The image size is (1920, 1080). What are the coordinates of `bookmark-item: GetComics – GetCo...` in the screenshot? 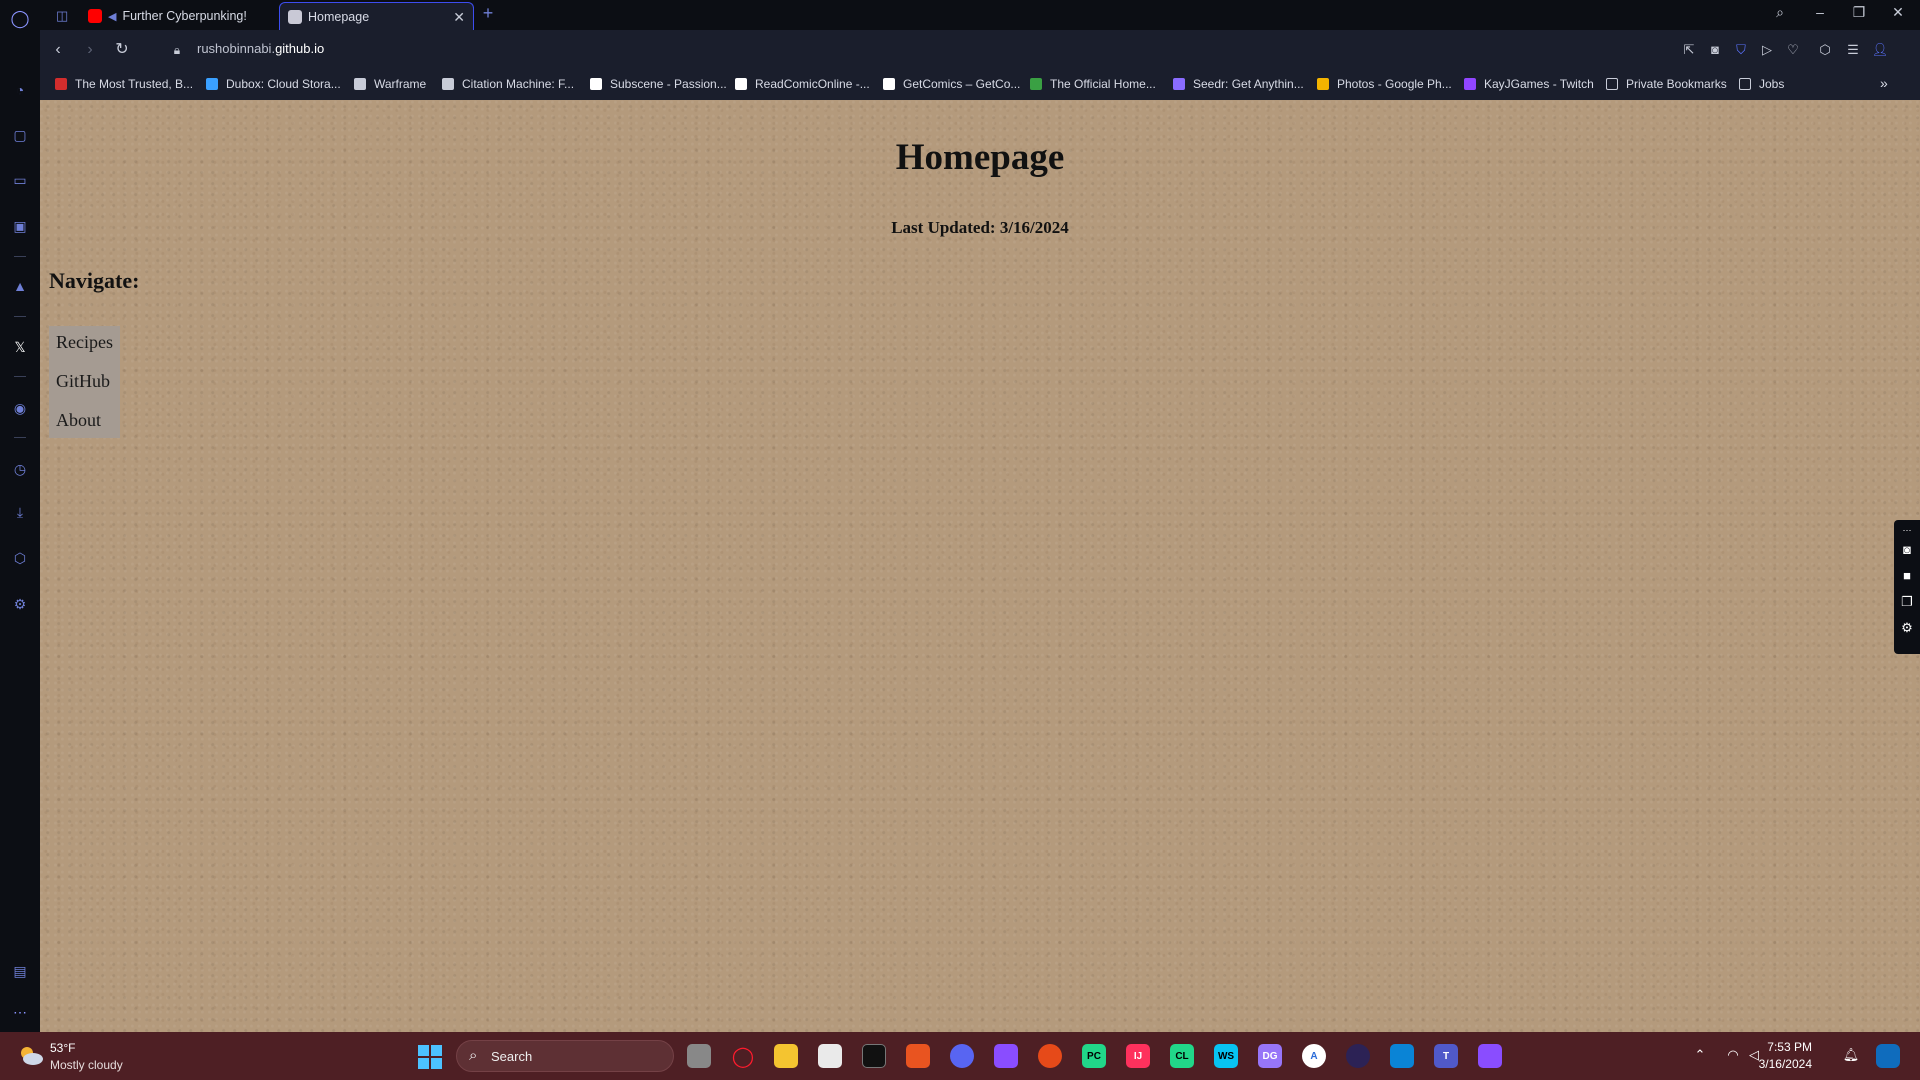 It's located at (951, 84).